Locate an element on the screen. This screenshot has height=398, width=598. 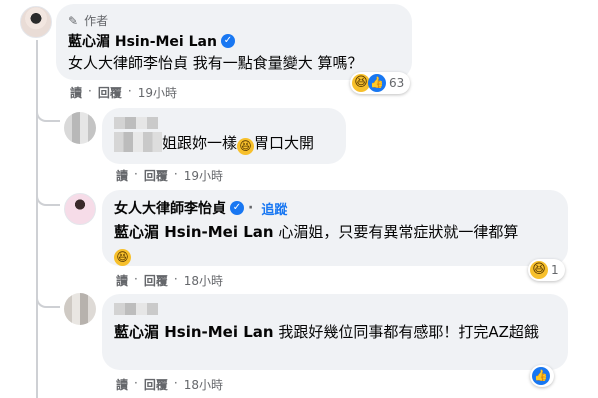
comment-bubble: 姐跟妳一樣 😆 胃口大開 is located at coordinates (224, 136).